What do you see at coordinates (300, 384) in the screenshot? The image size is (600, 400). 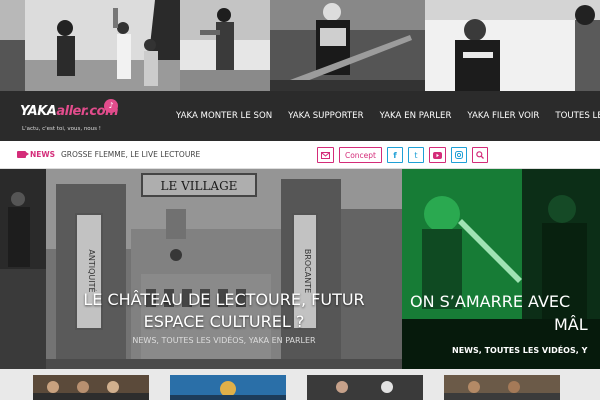 I see `thumbnail-strip` at bounding box center [300, 384].